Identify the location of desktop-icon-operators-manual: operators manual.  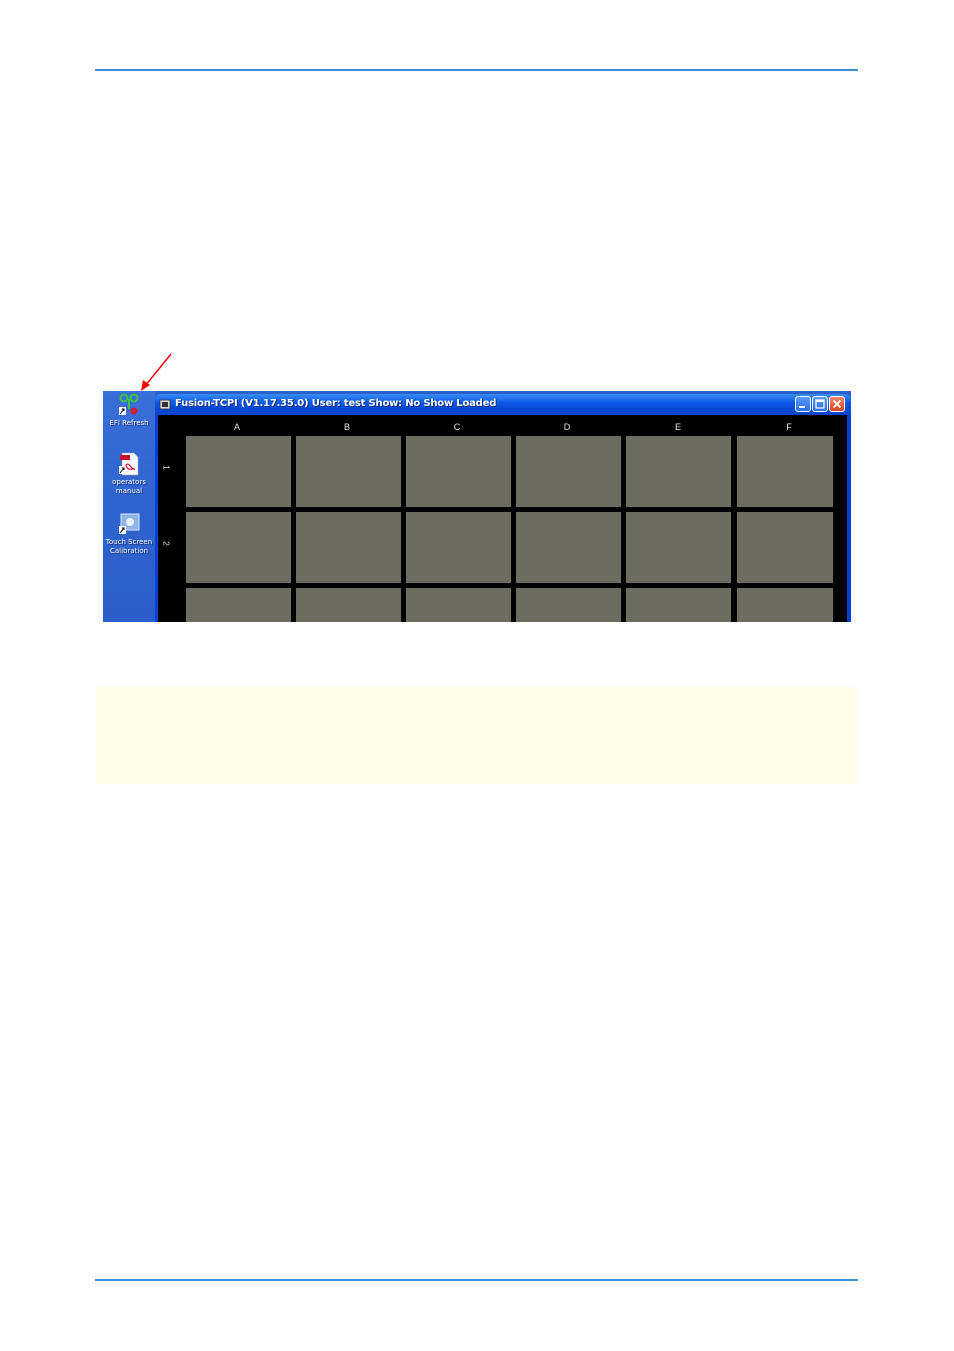
(129, 474).